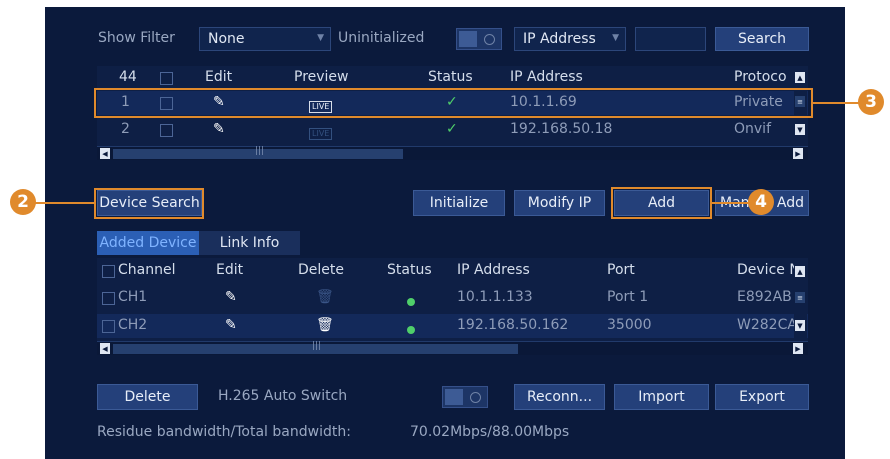 This screenshot has width=890, height=459. I want to click on callout-device-row, so click(453, 103).